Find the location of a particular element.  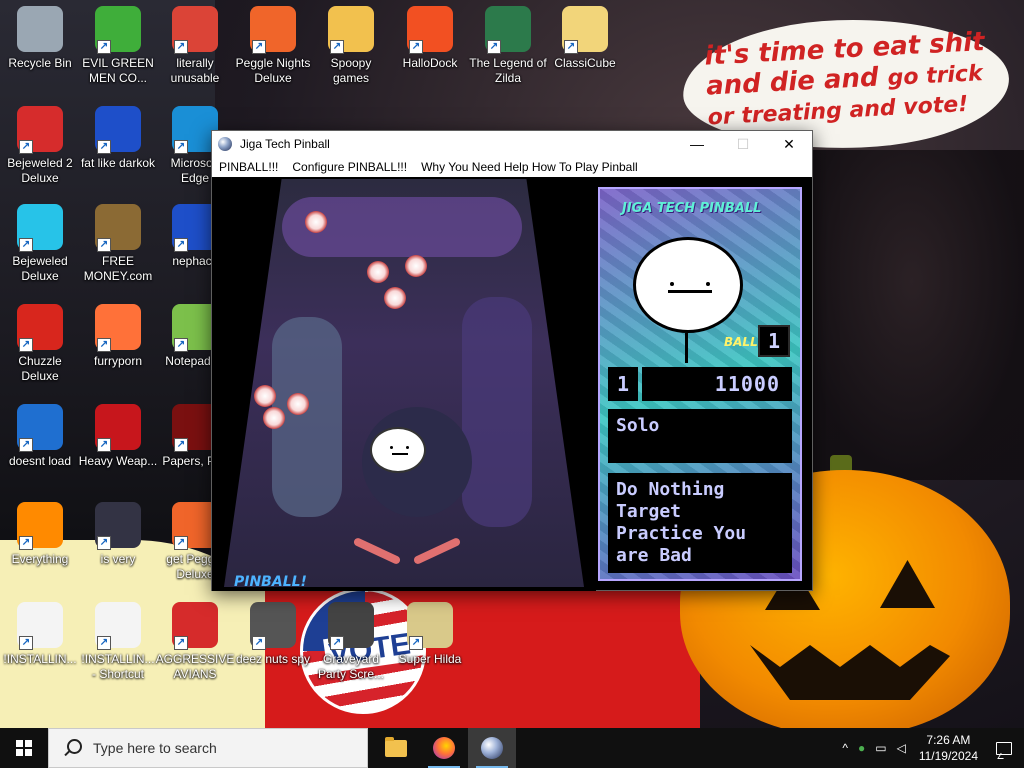

face-mouth is located at coordinates (400, 454).